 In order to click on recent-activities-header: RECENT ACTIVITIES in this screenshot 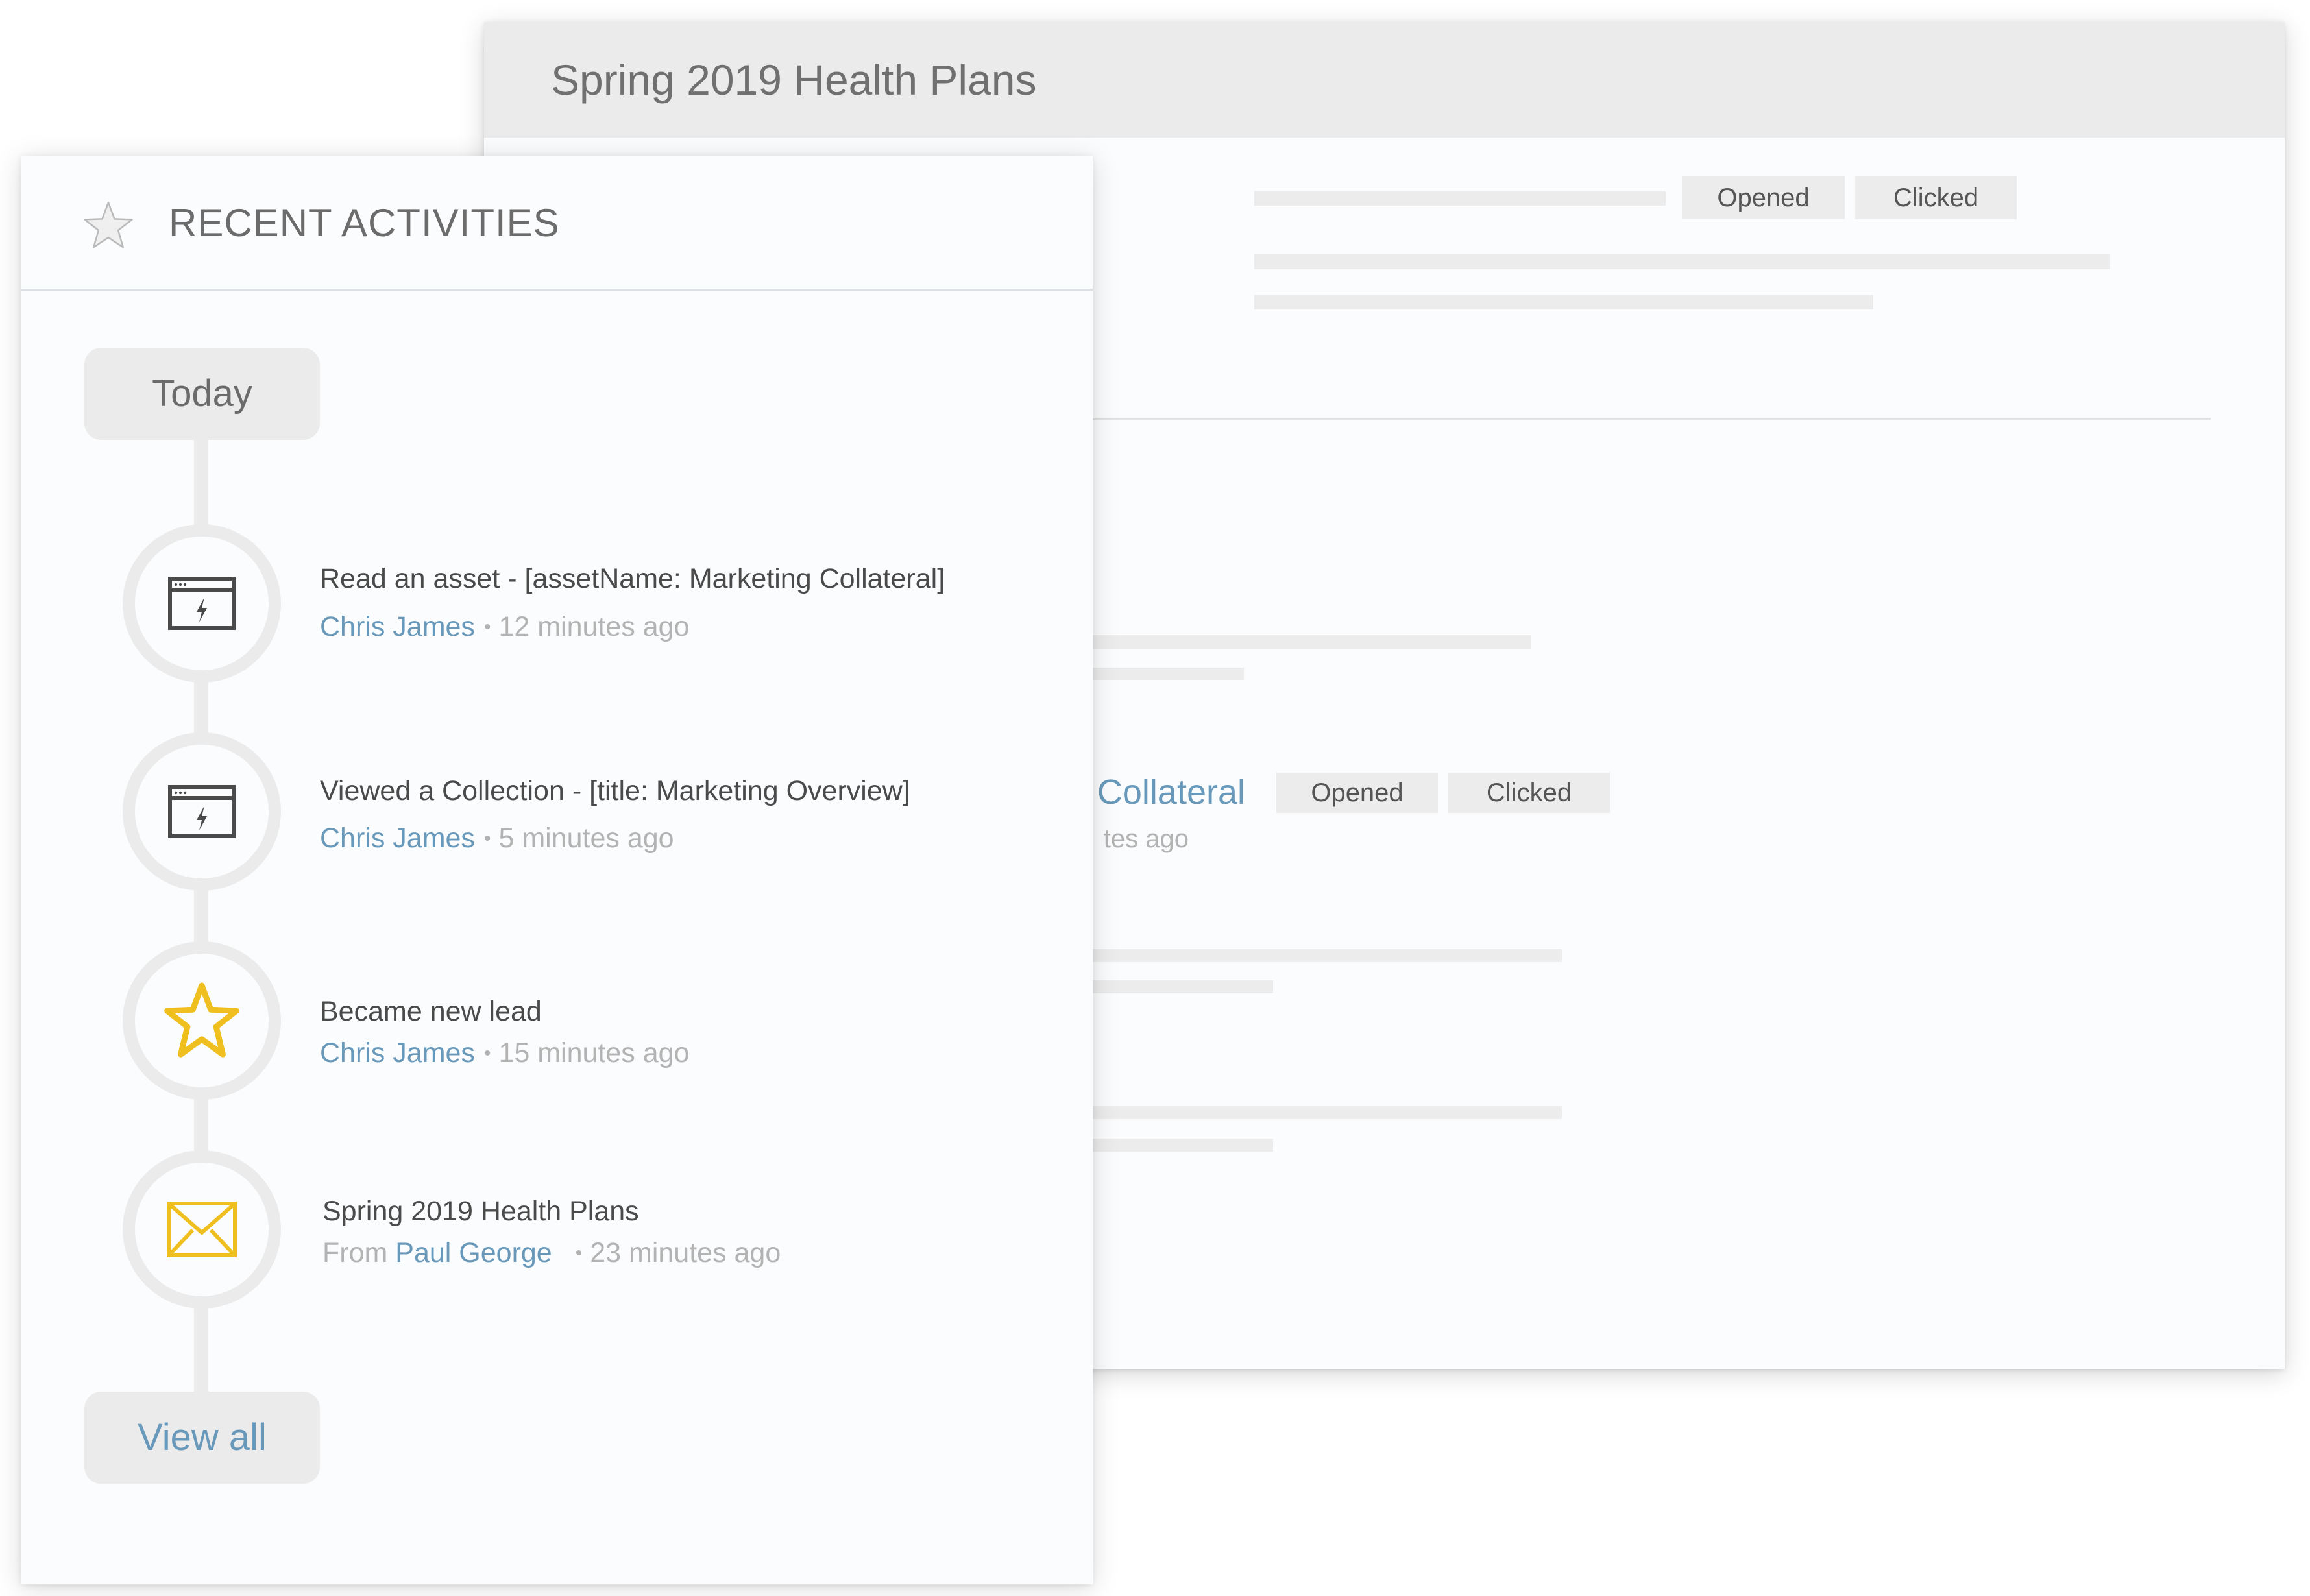, I will do `click(557, 223)`.